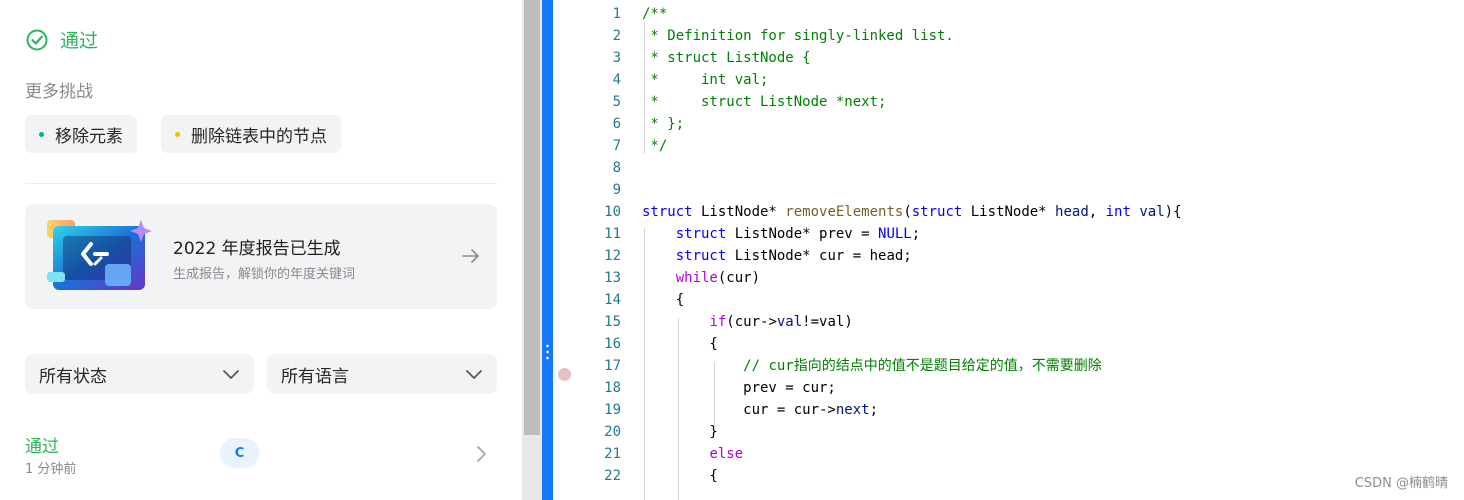 The width and height of the screenshot is (1464, 500). What do you see at coordinates (81, 134) in the screenshot?
I see `challenge-chip-remove-element: 移除元素` at bounding box center [81, 134].